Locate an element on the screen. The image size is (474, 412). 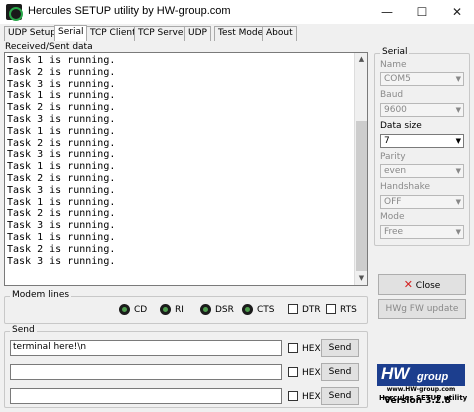
tab-test-mode: Test Mode is located at coordinates (241, 33).